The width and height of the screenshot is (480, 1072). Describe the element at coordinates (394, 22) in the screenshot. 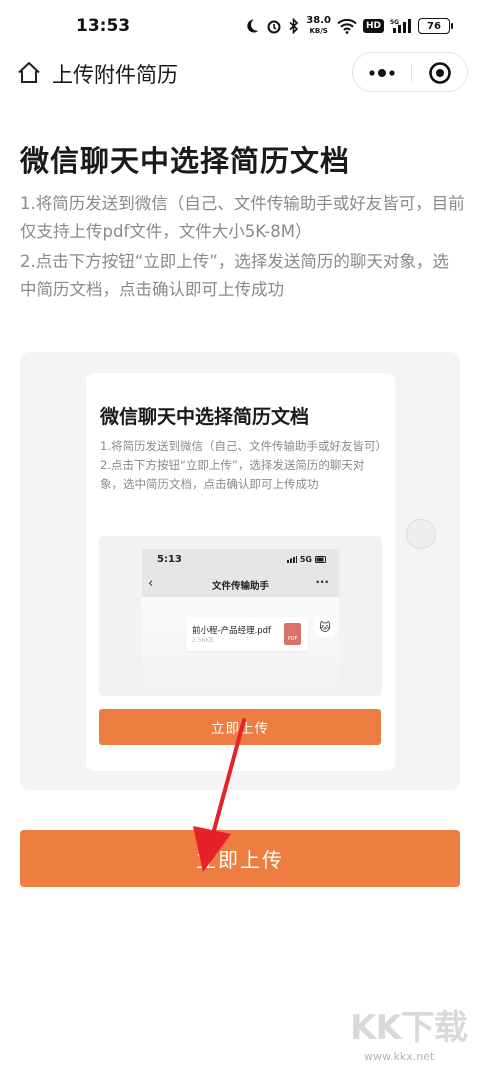

I see `svg-text: 5G` at that location.